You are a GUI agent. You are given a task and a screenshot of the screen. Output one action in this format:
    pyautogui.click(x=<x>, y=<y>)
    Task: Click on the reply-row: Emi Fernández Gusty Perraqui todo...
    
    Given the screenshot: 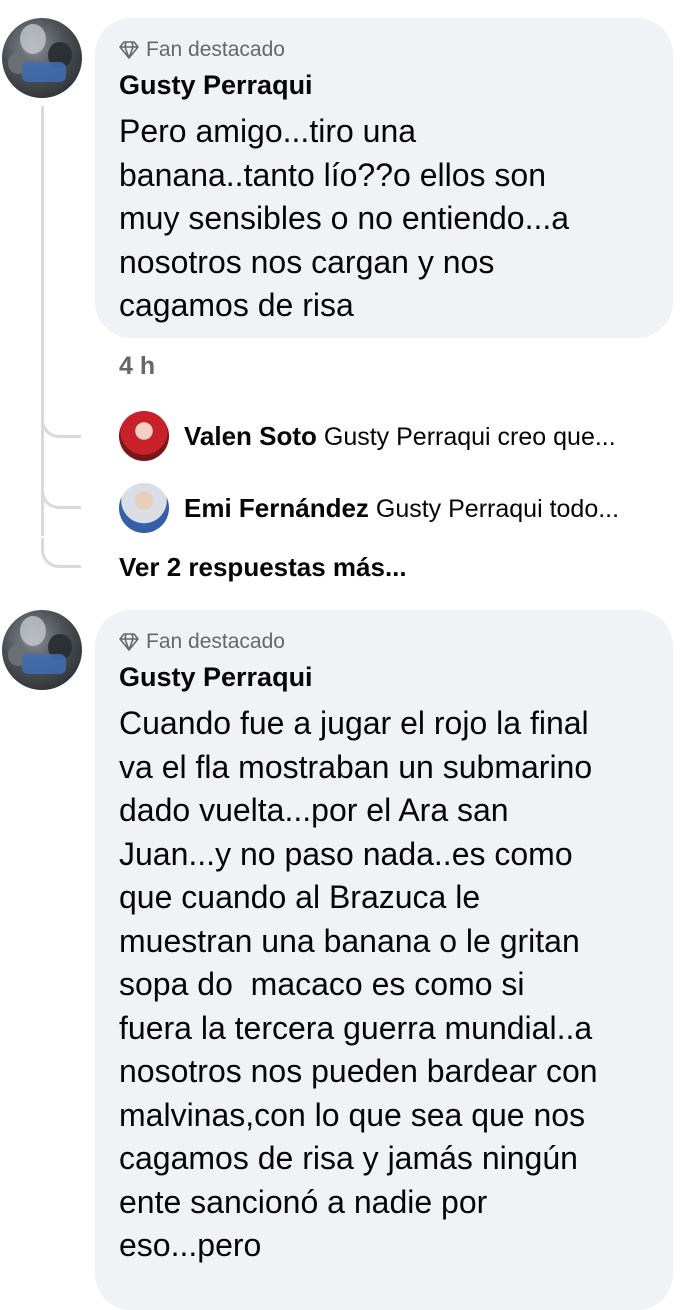 What is the action you would take?
    pyautogui.click(x=399, y=508)
    